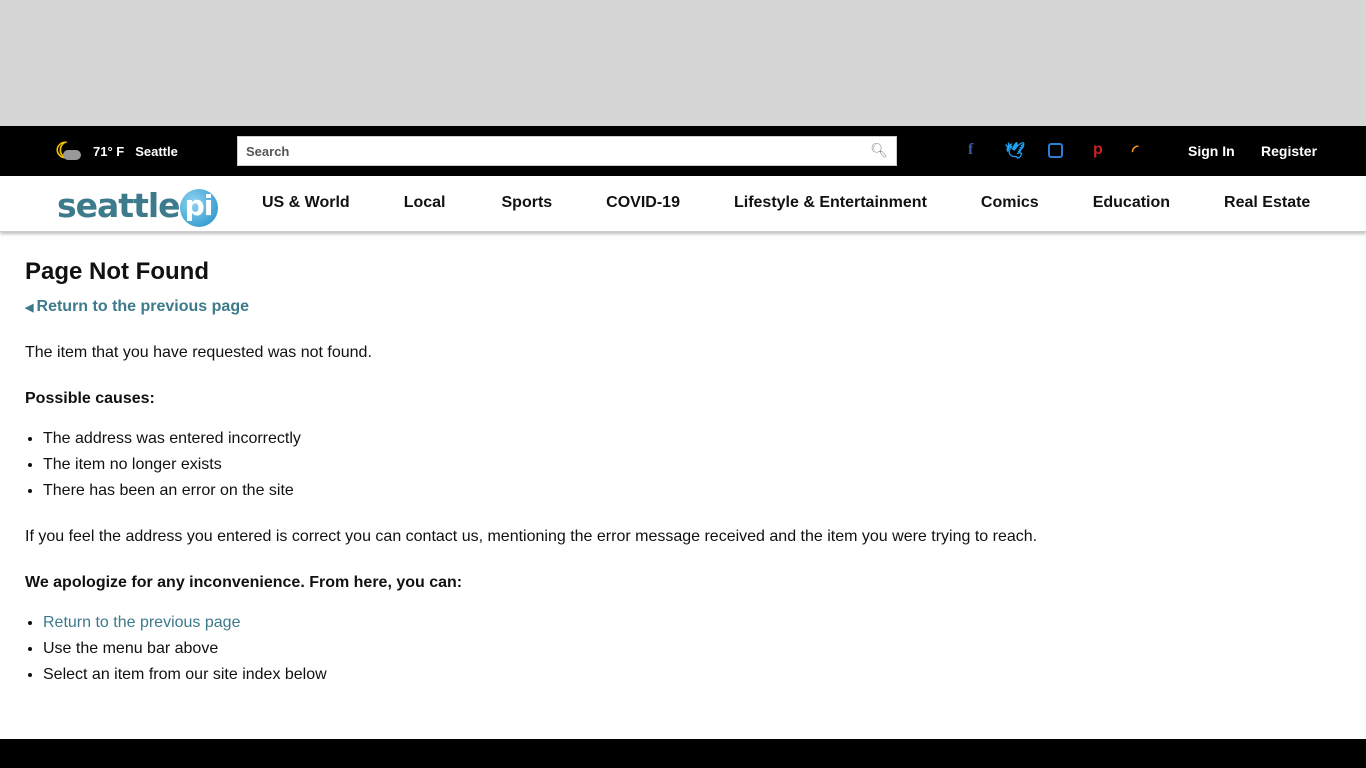 The width and height of the screenshot is (1366, 768). What do you see at coordinates (879, 150) in the screenshot?
I see `search-icon: 🔍︎` at bounding box center [879, 150].